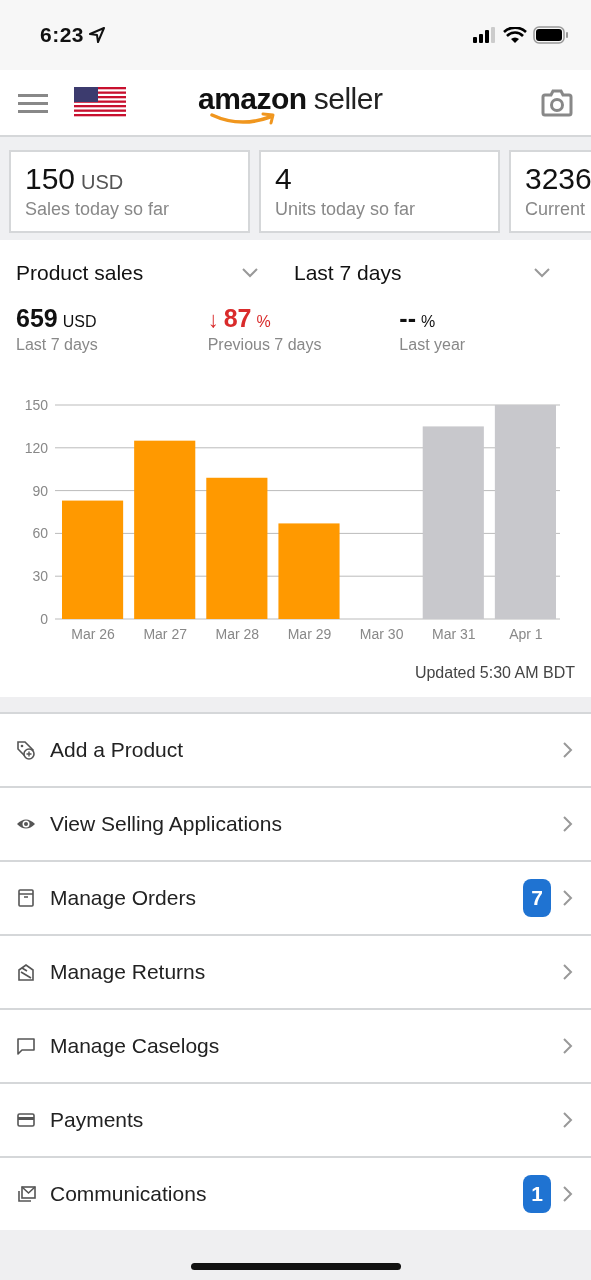 Image resolution: width=591 pixels, height=1280 pixels. What do you see at coordinates (40, 533) in the screenshot?
I see `y-tick-label: 60` at bounding box center [40, 533].